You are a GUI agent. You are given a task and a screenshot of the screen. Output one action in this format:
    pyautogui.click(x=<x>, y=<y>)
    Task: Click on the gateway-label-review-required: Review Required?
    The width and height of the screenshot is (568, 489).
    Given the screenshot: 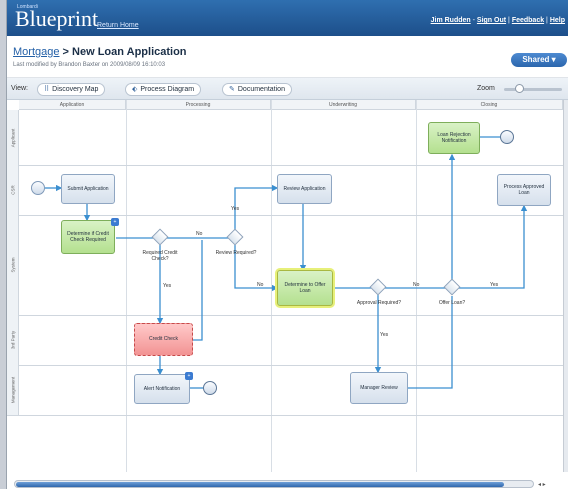 What is the action you would take?
    pyautogui.click(x=236, y=253)
    